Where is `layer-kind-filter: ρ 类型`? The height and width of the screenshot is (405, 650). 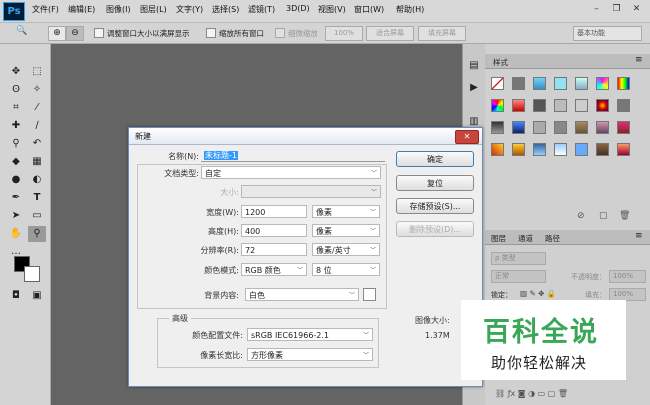
layer-kind-filter: ρ 类型 is located at coordinates (518, 258).